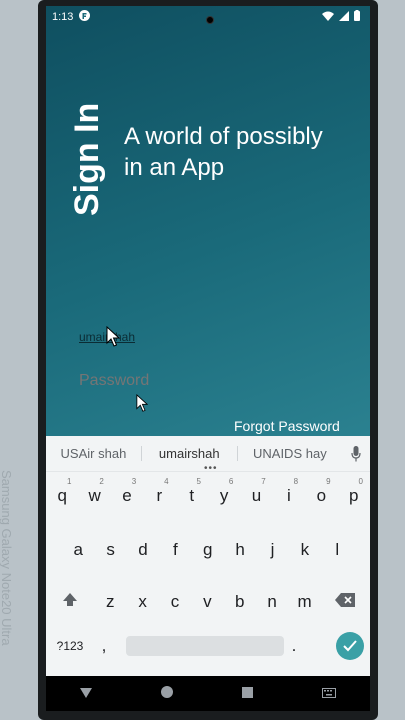 Image resolution: width=405 pixels, height=720 pixels. What do you see at coordinates (159, 491) in the screenshot?
I see `key-r: r4` at bounding box center [159, 491].